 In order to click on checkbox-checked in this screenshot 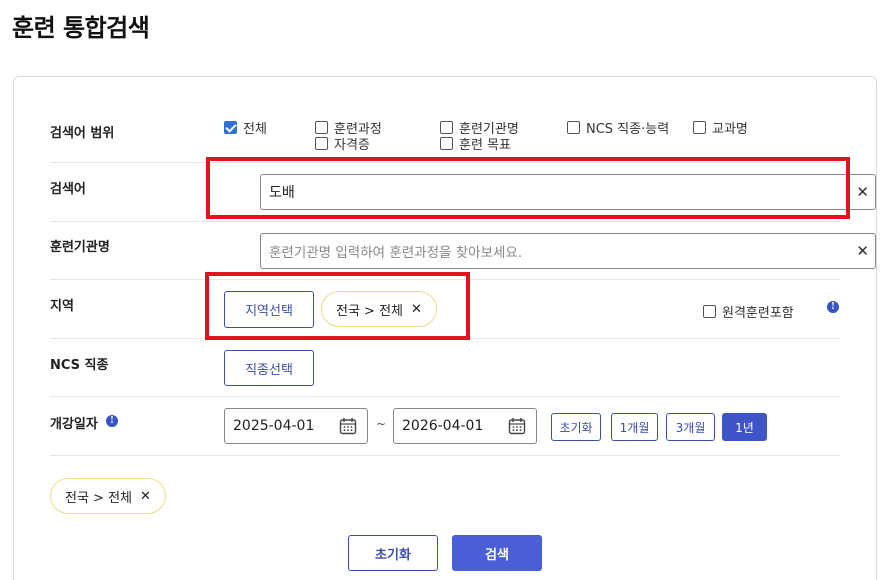, I will do `click(230, 127)`.